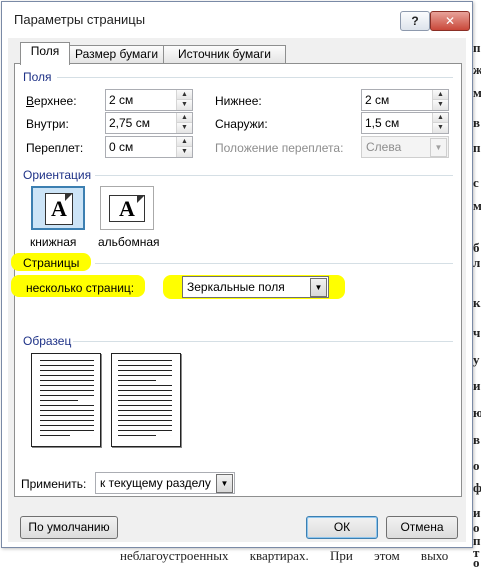 This screenshot has width=481, height=571. What do you see at coordinates (80, 19) in the screenshot?
I see `dialog-title: Параметры страницы` at bounding box center [80, 19].